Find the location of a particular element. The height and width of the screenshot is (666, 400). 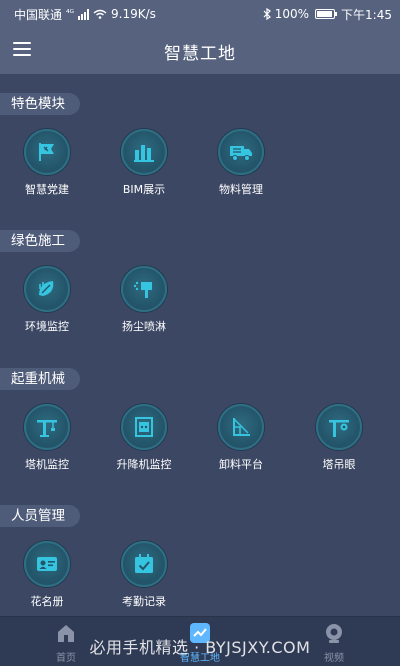

module-label: 卸料平台 is located at coordinates (241, 464).